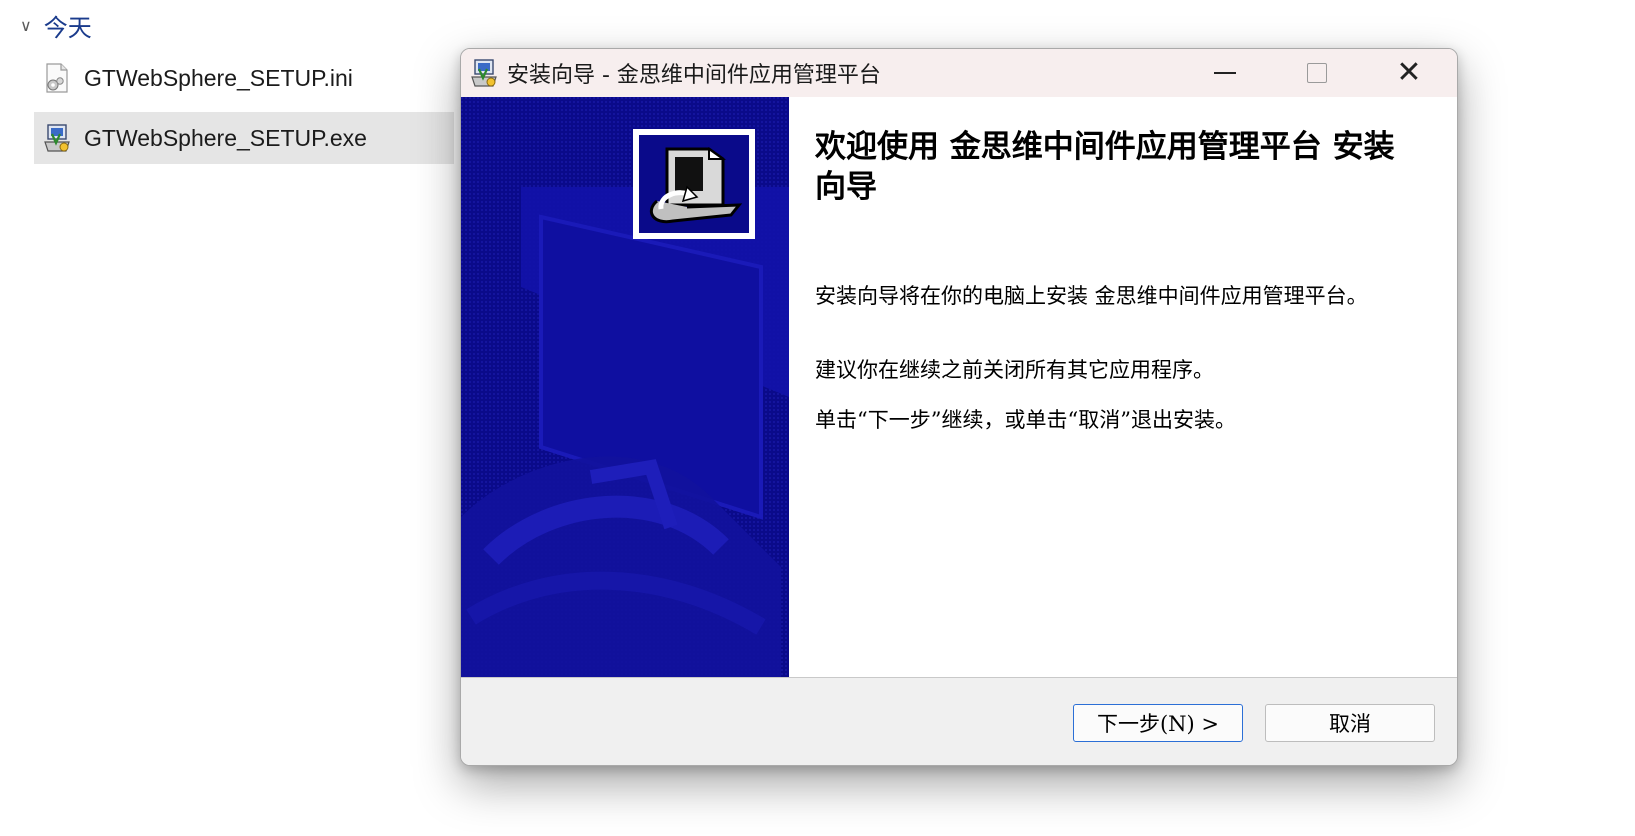  What do you see at coordinates (694, 184) in the screenshot?
I see `wizard-logo` at bounding box center [694, 184].